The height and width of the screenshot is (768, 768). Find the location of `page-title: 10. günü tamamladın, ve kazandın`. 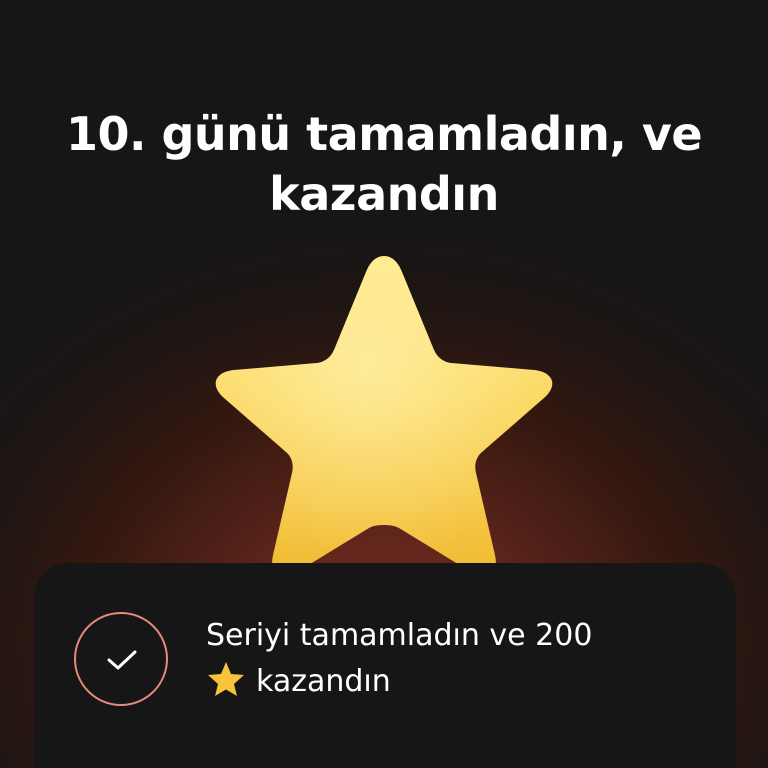

page-title: 10. günü tamamladın, ve kazandın is located at coordinates (384, 164).